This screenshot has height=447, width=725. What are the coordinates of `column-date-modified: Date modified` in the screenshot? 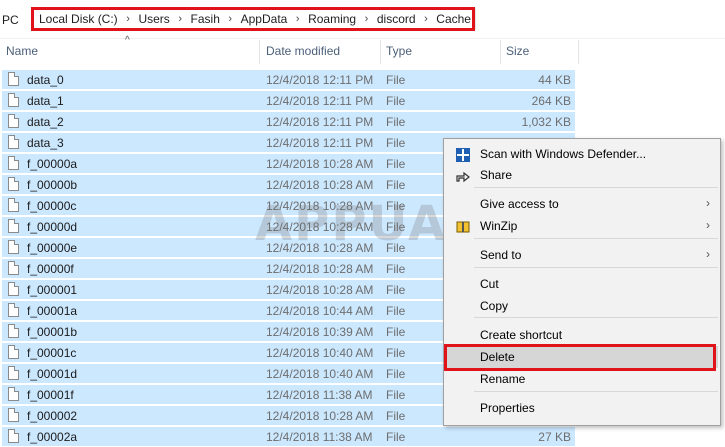 It's located at (303, 51).